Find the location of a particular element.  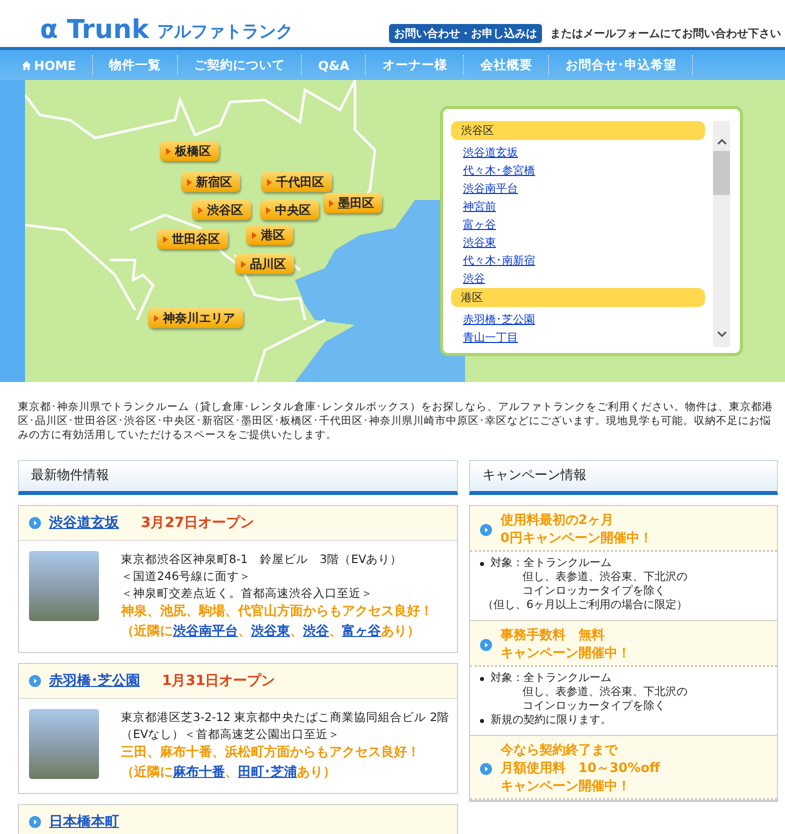

campaign-title: 今なら契約終了まで 月額使用料 10～30%off キャンペーン開催中！ is located at coordinates (580, 769).